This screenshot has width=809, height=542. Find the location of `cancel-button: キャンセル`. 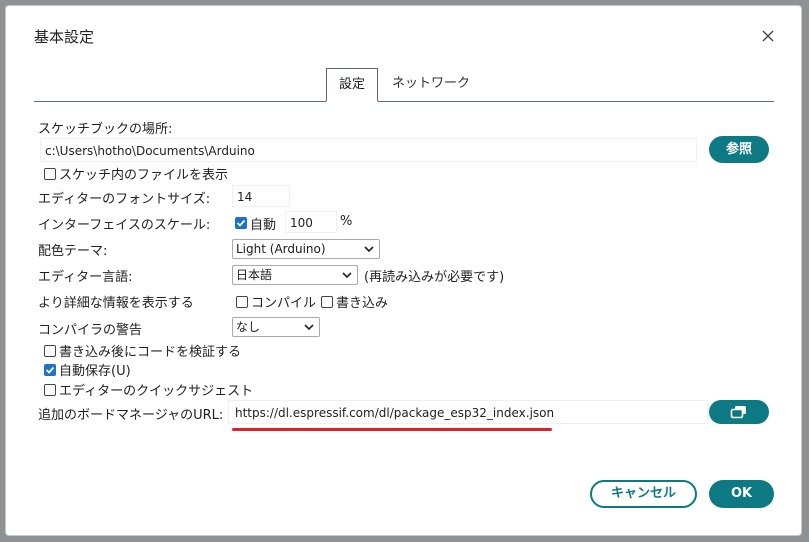

cancel-button: キャンセル is located at coordinates (643, 494).